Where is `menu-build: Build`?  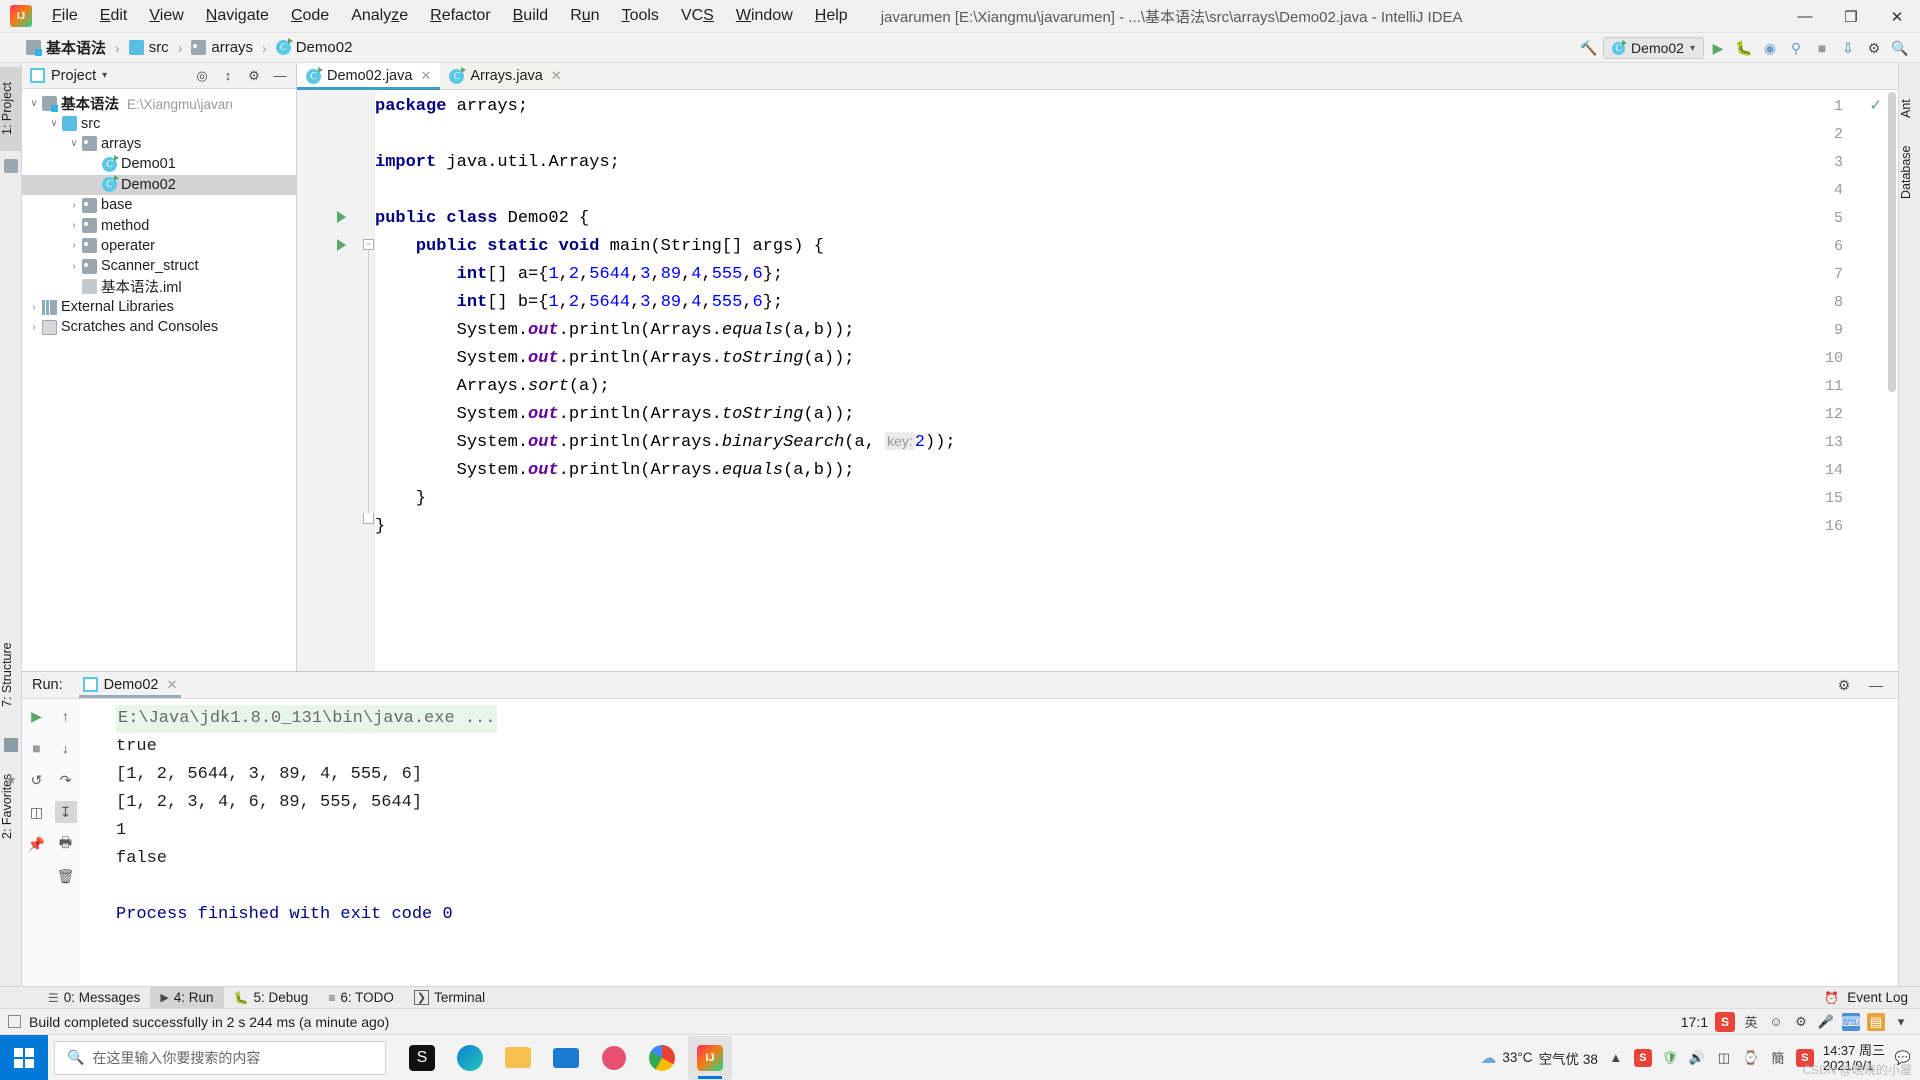 menu-build: Build is located at coordinates (531, 16).